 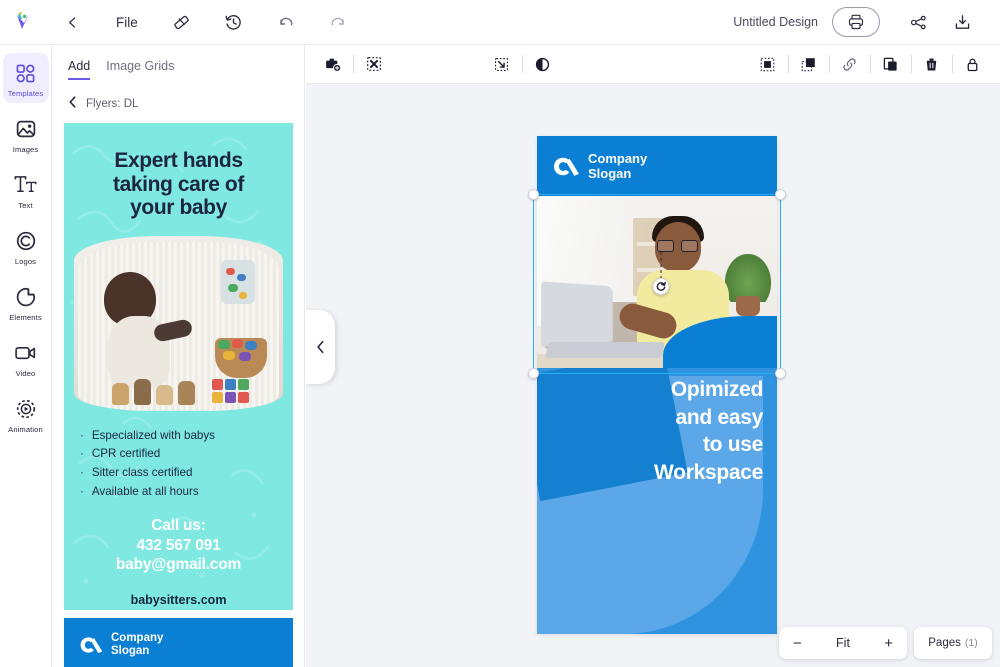 What do you see at coordinates (230, 390) in the screenshot?
I see `toy-blocks` at bounding box center [230, 390].